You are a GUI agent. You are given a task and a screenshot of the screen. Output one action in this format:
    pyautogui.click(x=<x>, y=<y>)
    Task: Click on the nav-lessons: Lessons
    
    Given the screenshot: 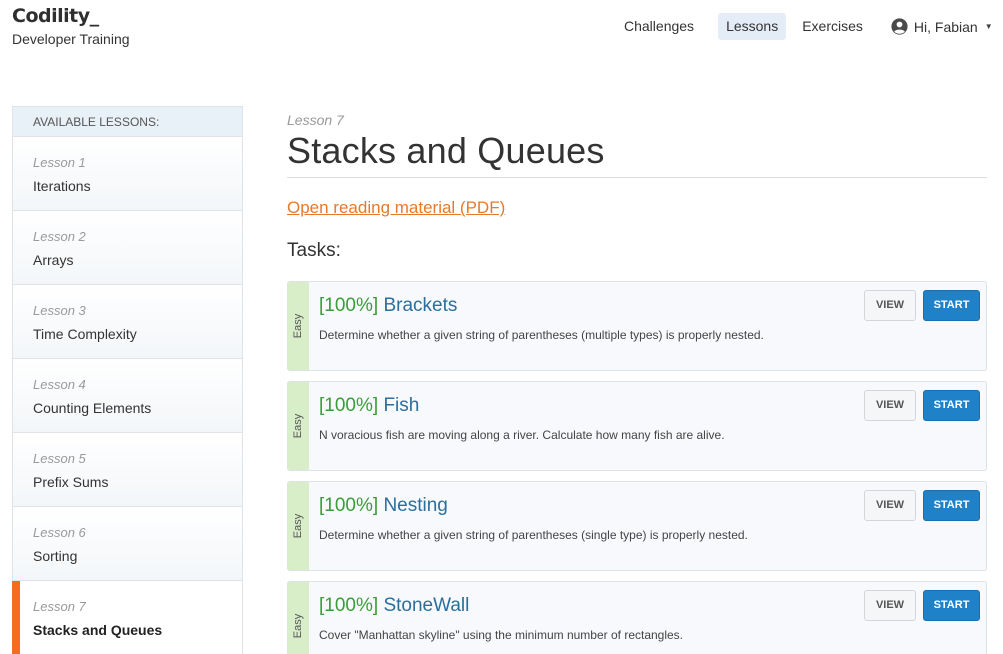 What is the action you would take?
    pyautogui.click(x=752, y=26)
    